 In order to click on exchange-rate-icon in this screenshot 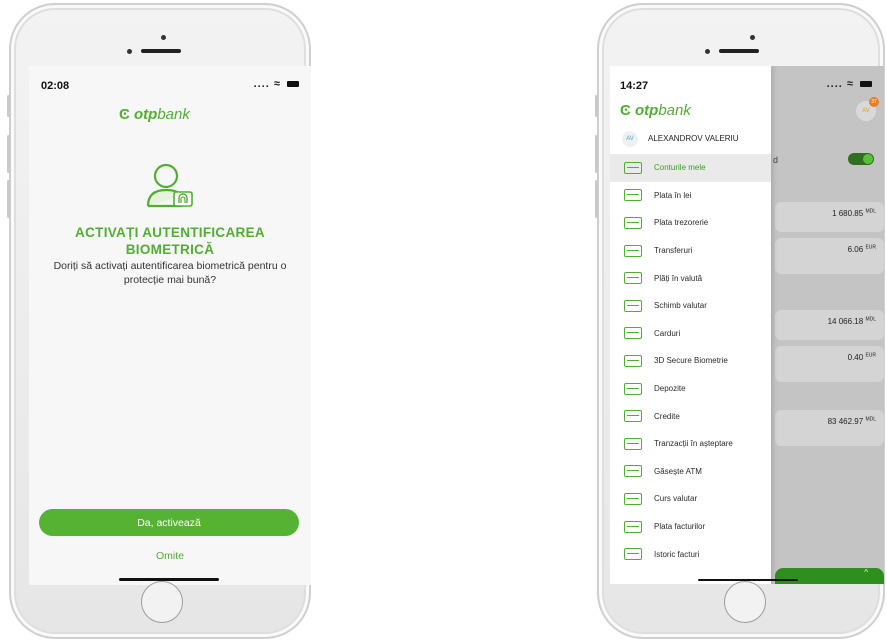, I will do `click(633, 498)`.